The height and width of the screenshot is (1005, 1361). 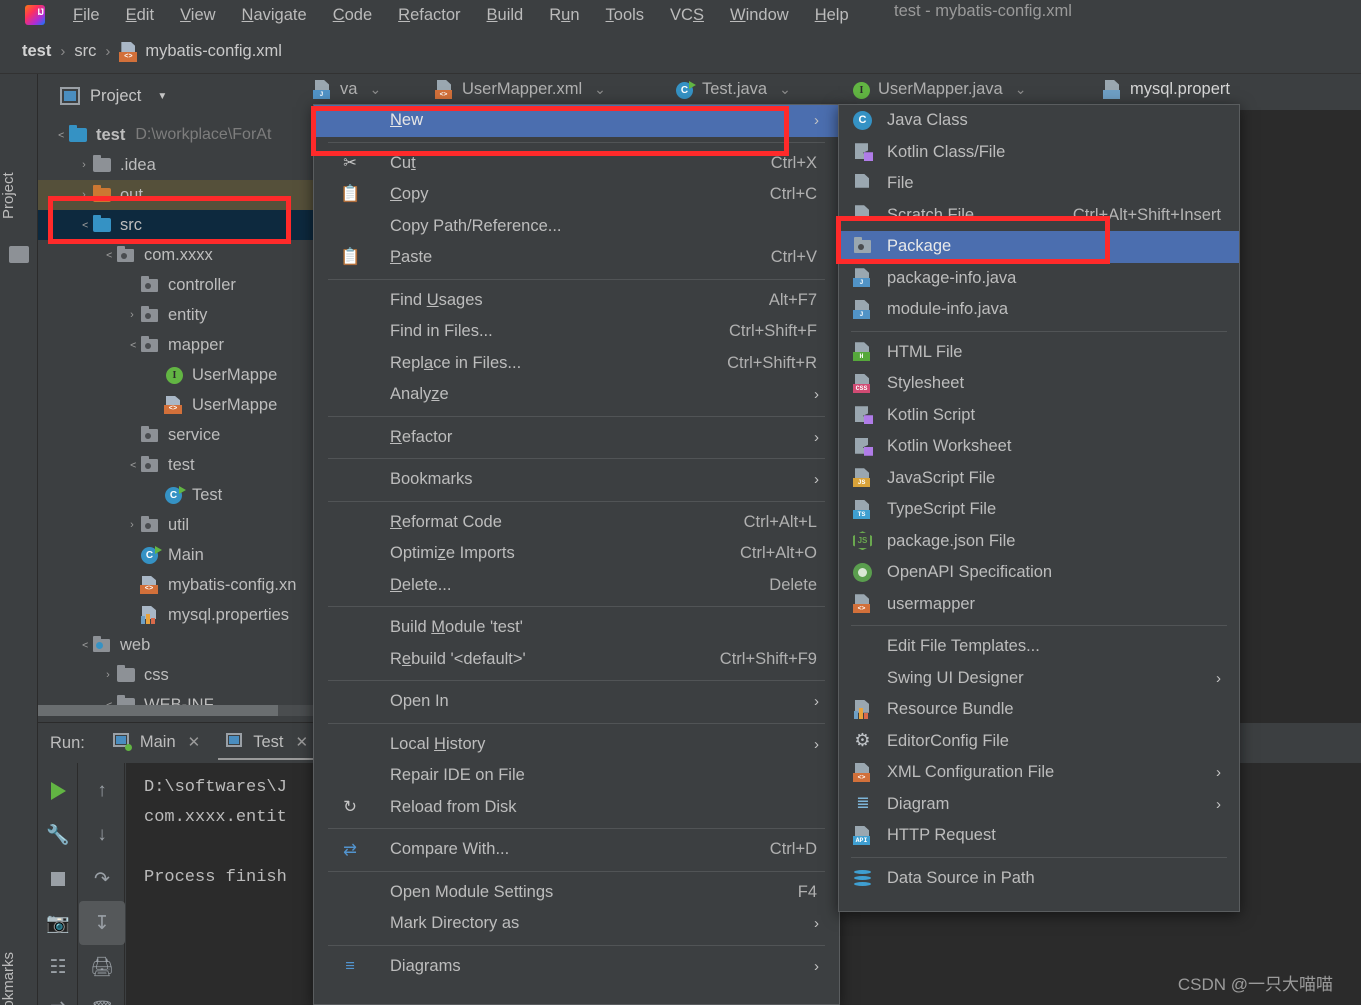 What do you see at coordinates (1039, 353) in the screenshot?
I see `new-submenu-item-html-file: H HTML File` at bounding box center [1039, 353].